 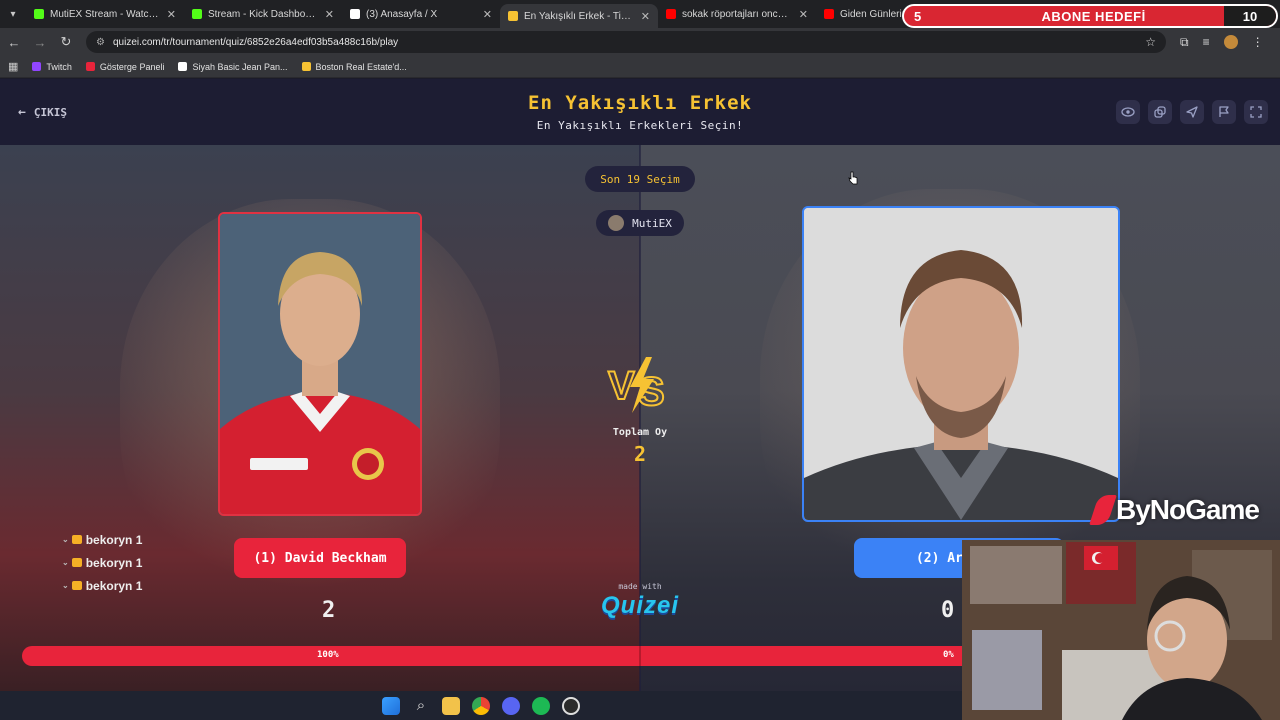 I want to click on candidate-left-photo, so click(x=320, y=364).